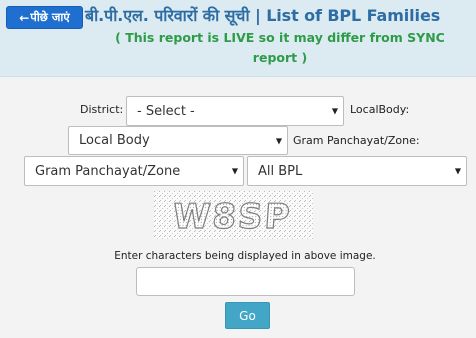 The image size is (476, 338). What do you see at coordinates (247, 315) in the screenshot?
I see `go-button: Go` at bounding box center [247, 315].